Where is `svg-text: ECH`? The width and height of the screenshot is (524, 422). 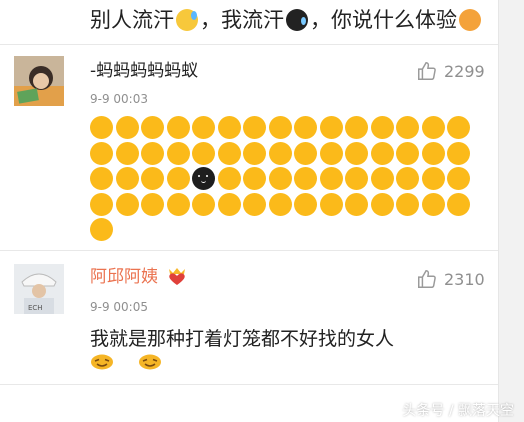
svg-text: ECH is located at coordinates (35, 308).